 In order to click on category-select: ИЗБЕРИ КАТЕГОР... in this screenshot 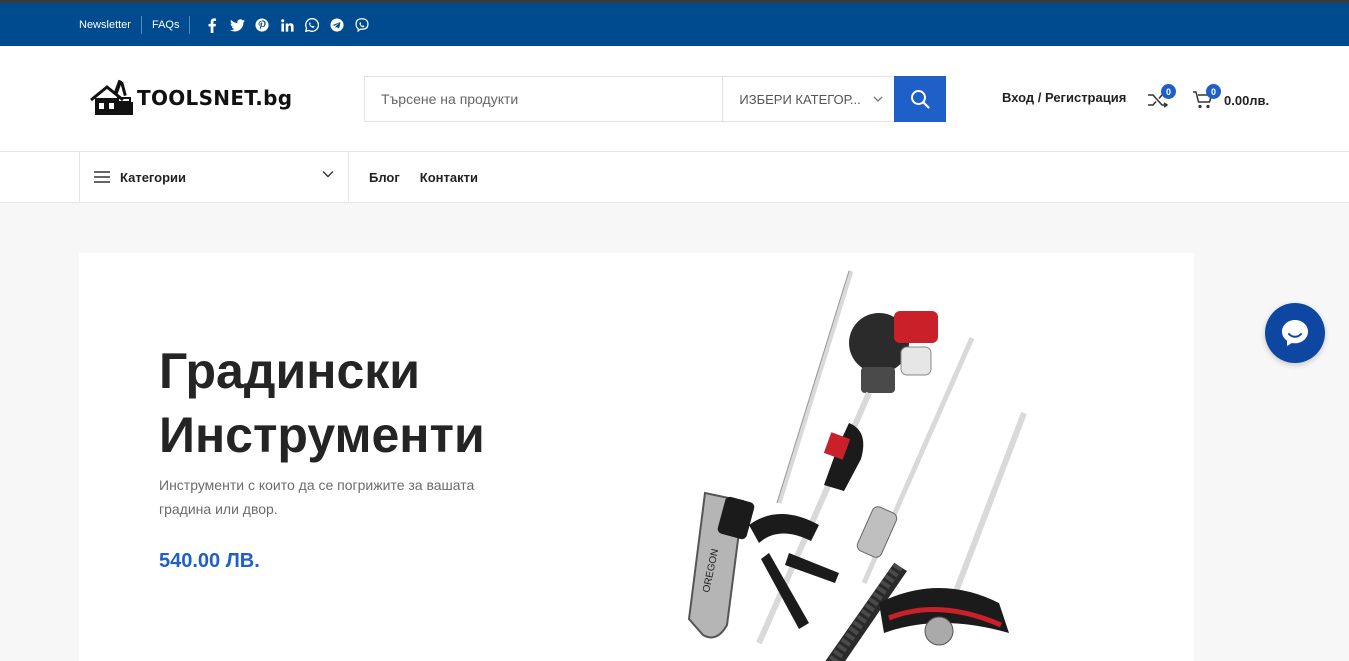, I will do `click(808, 99)`.